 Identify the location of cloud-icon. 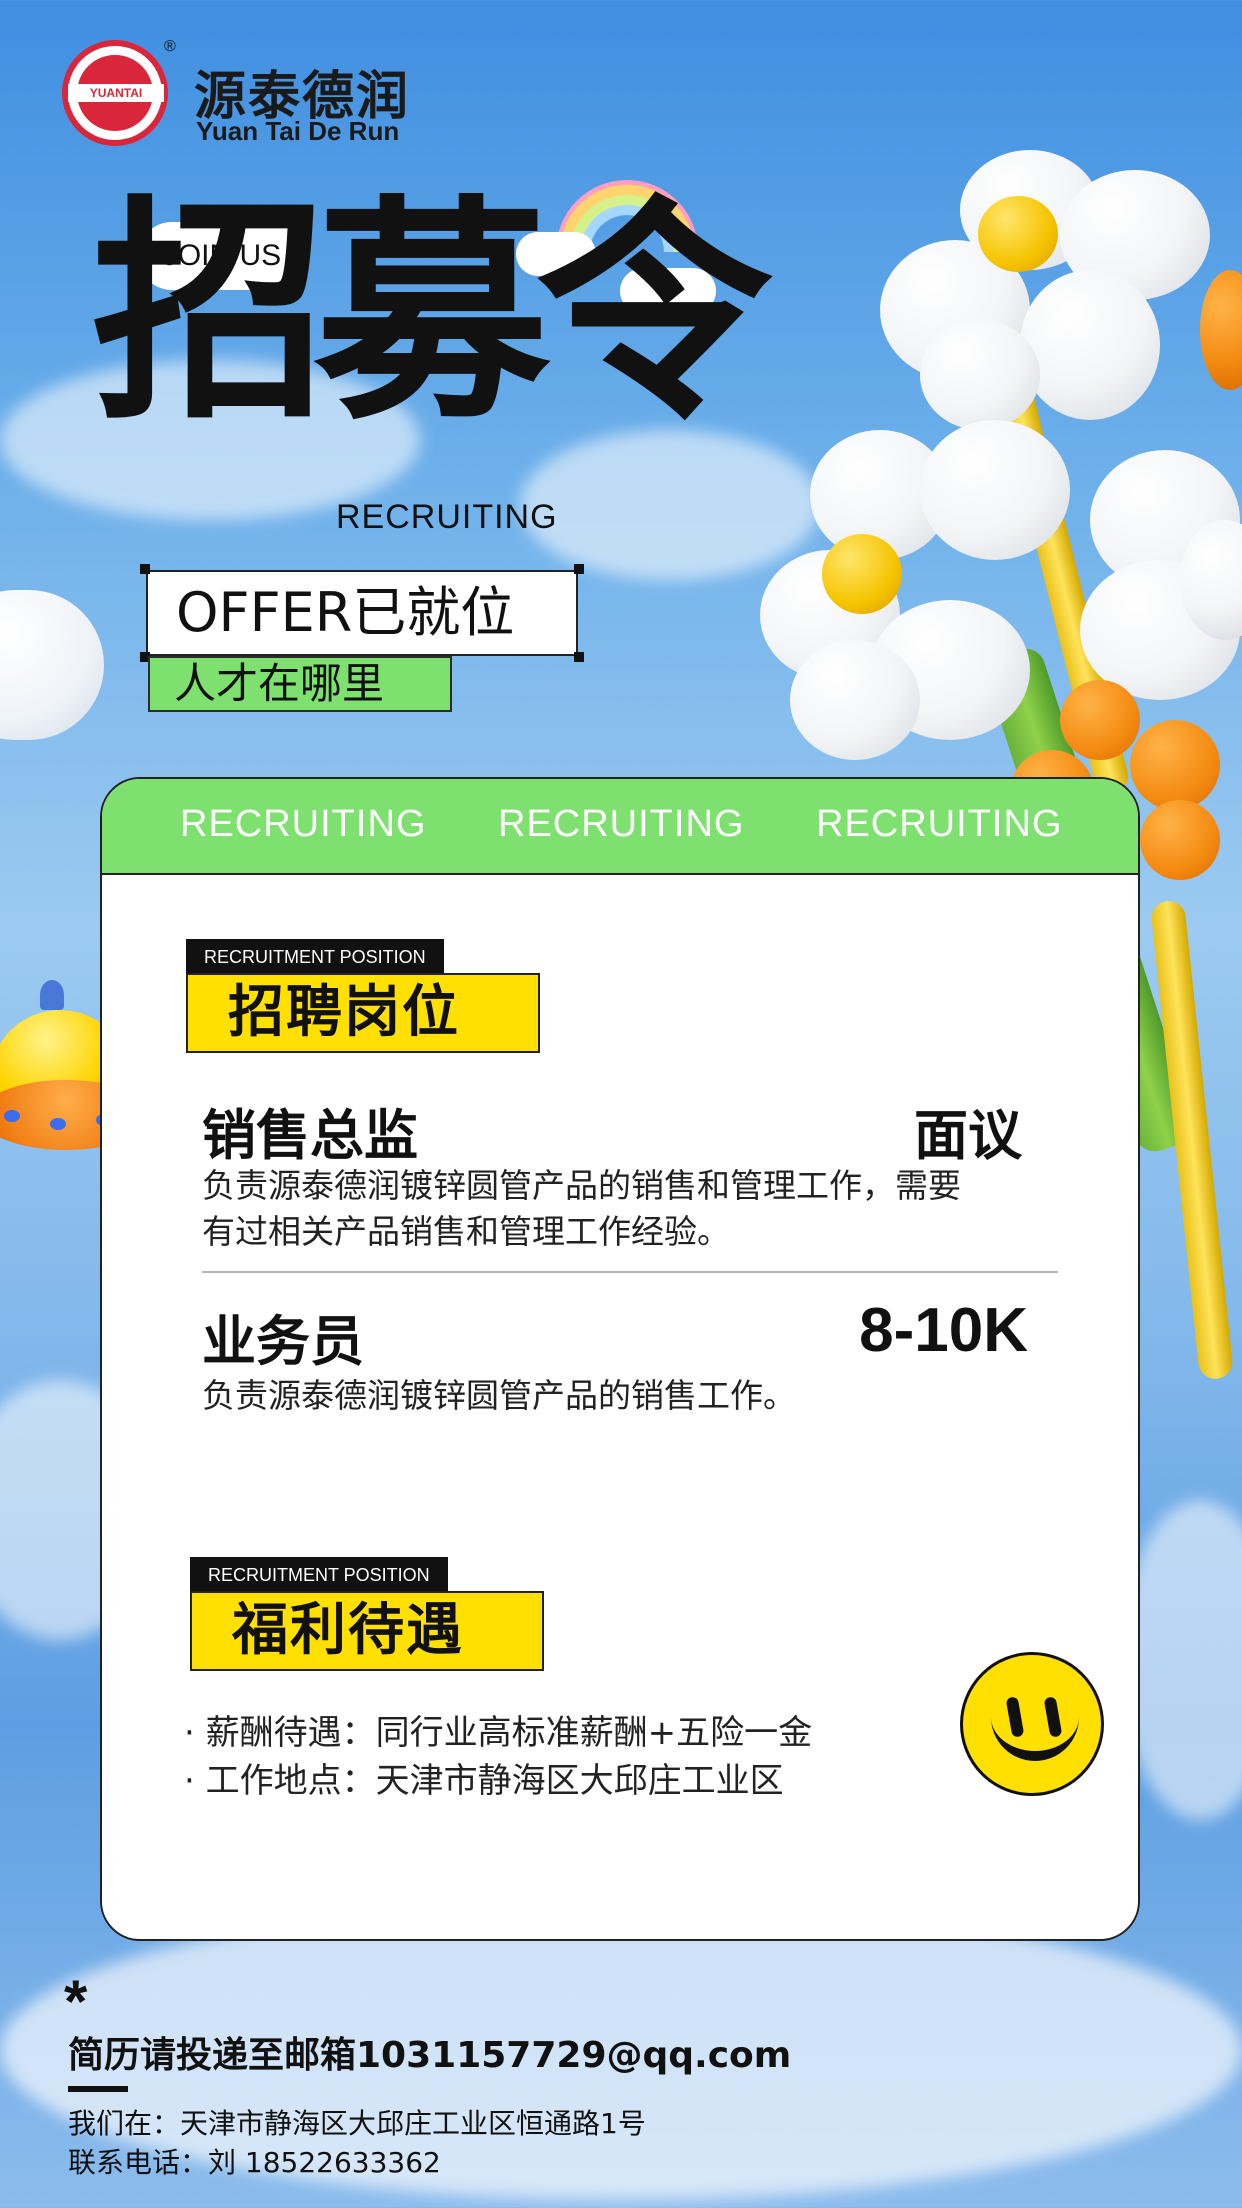
(52, 665).